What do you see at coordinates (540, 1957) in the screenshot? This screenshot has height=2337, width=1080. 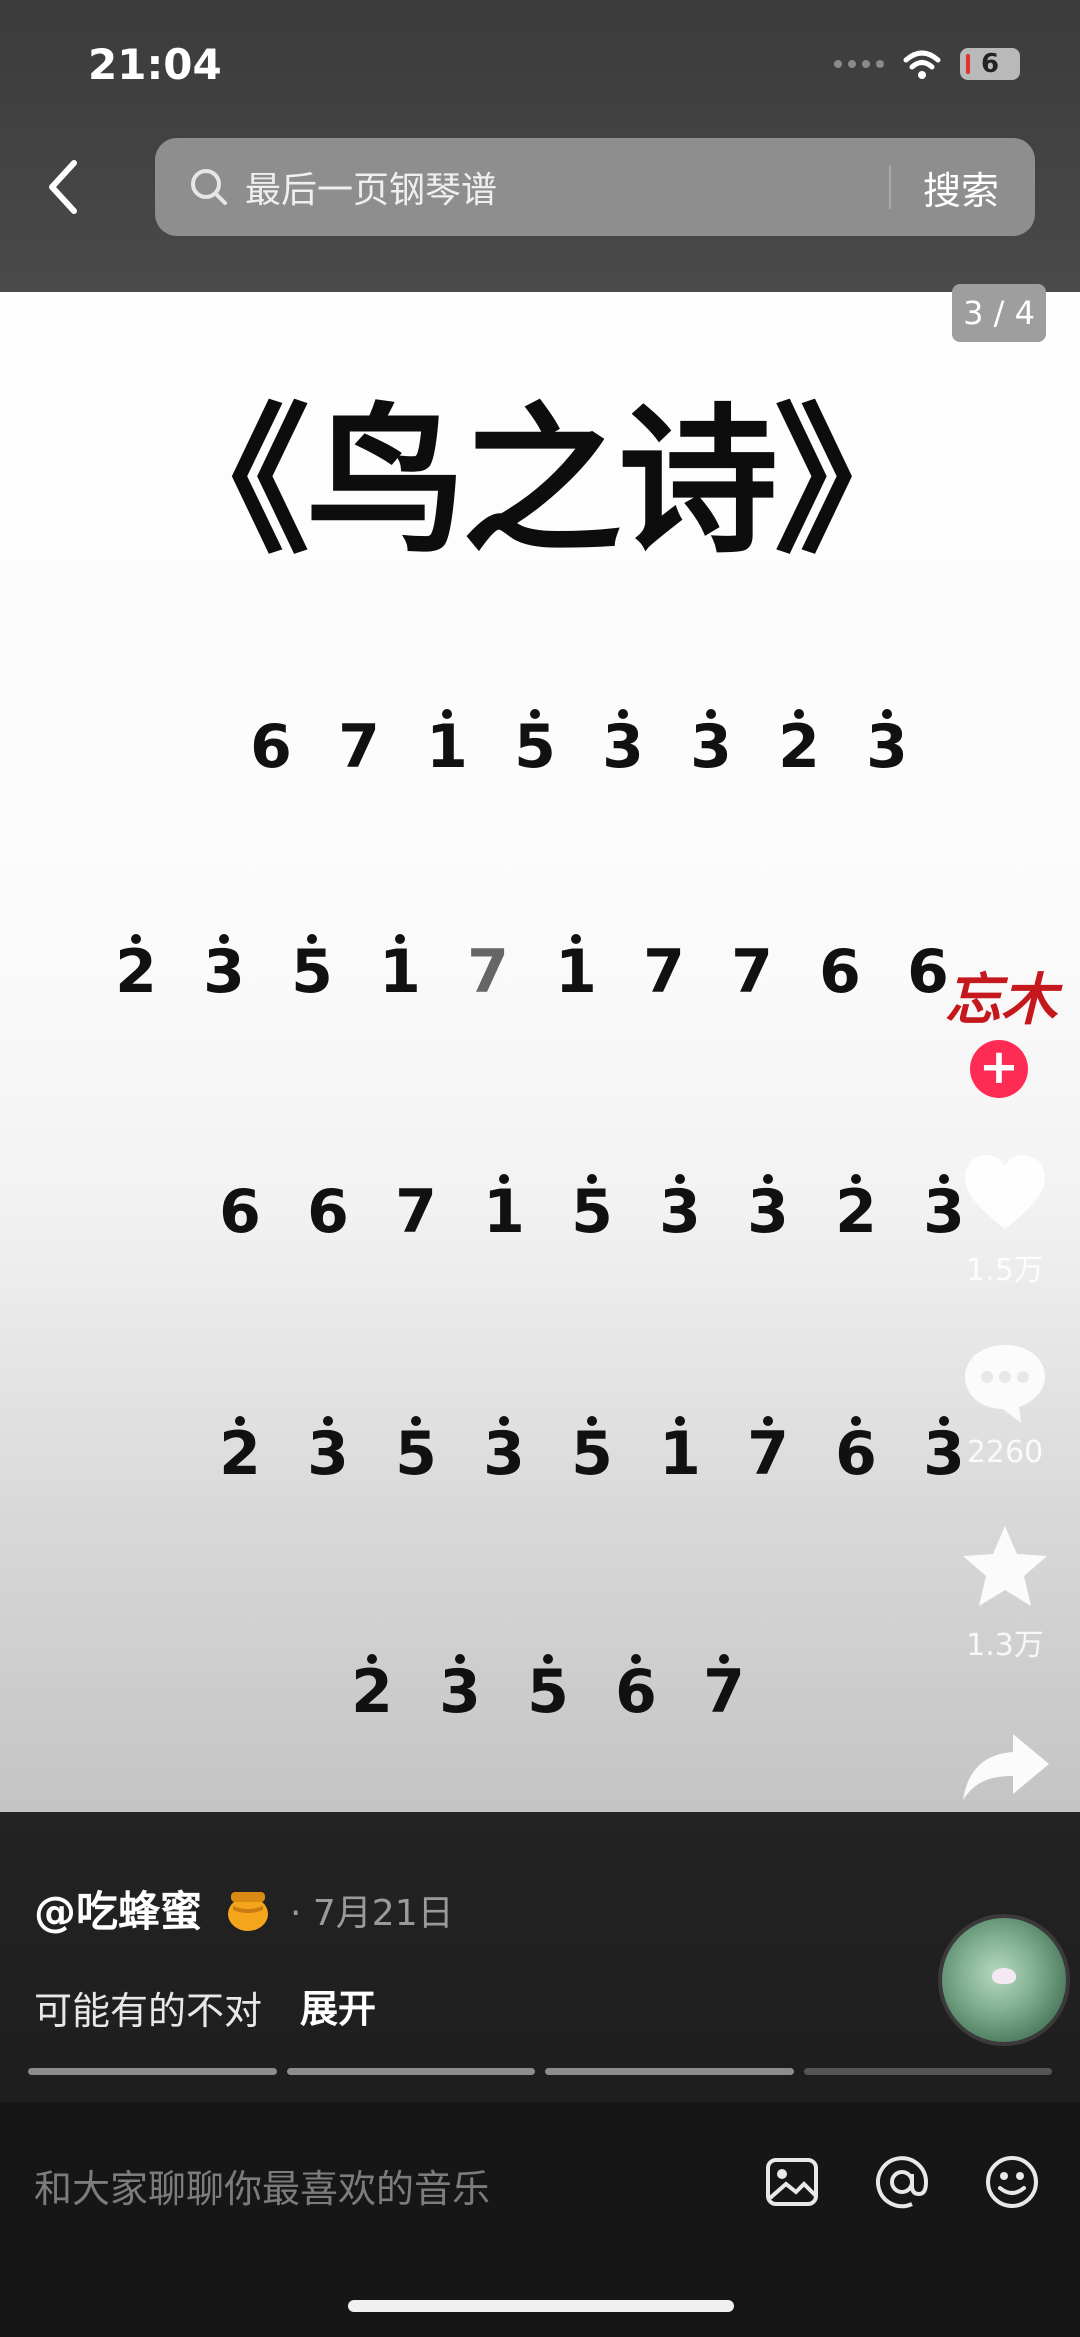 I see `caption-panel: @吃蜂蜜 · 7月21日 可能有的不对 展开` at bounding box center [540, 1957].